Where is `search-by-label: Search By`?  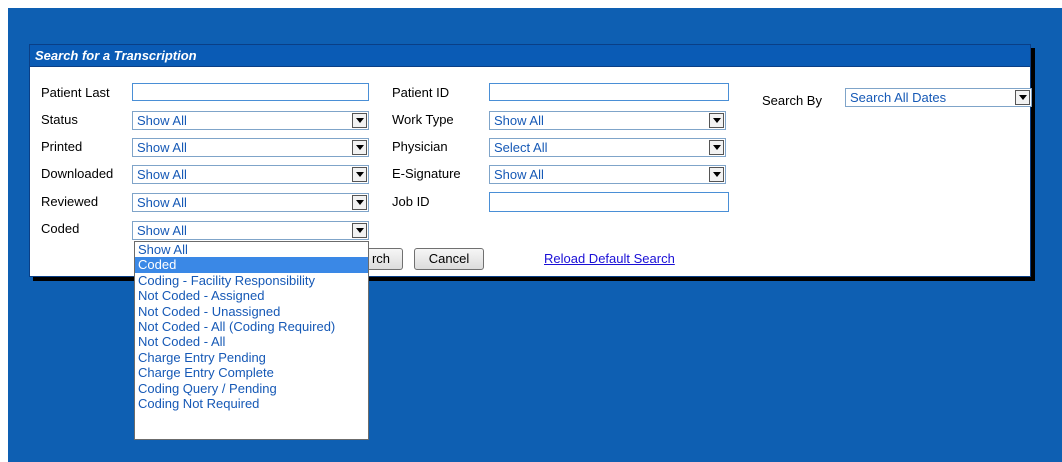 search-by-label: Search By is located at coordinates (792, 100).